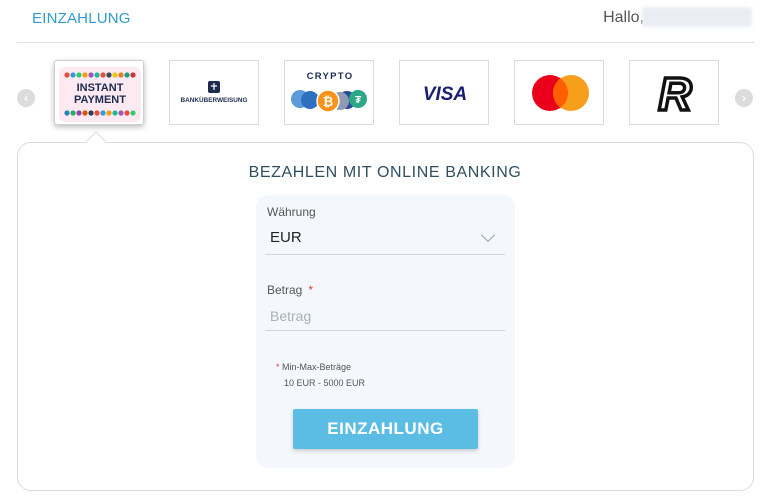 The width and height of the screenshot is (770, 500). Describe the element at coordinates (286, 237) in the screenshot. I see `currency-value: EUR` at that location.